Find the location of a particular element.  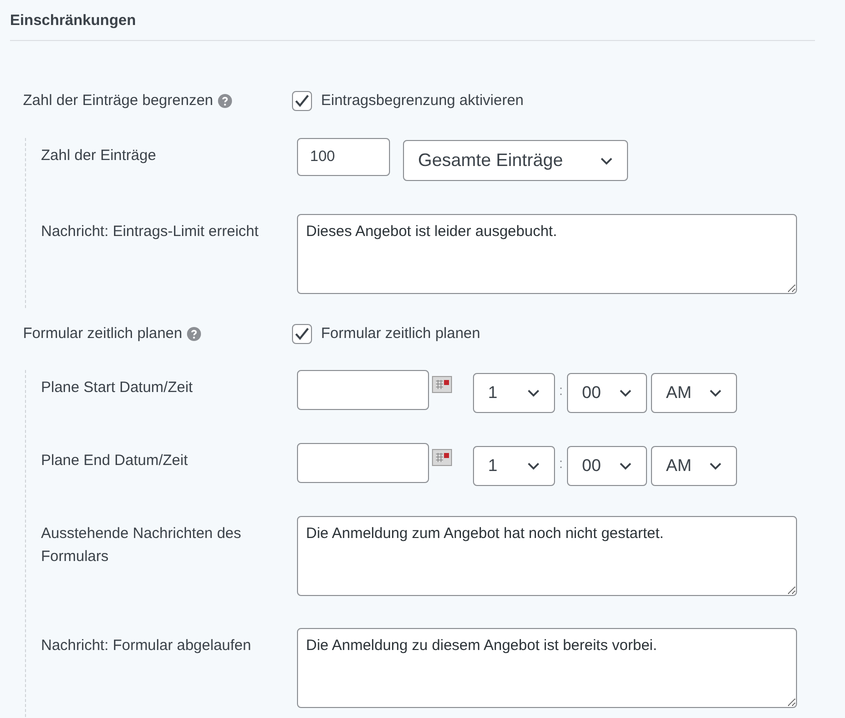

group-label: Zahl der Einträge begrenzen is located at coordinates (118, 100).